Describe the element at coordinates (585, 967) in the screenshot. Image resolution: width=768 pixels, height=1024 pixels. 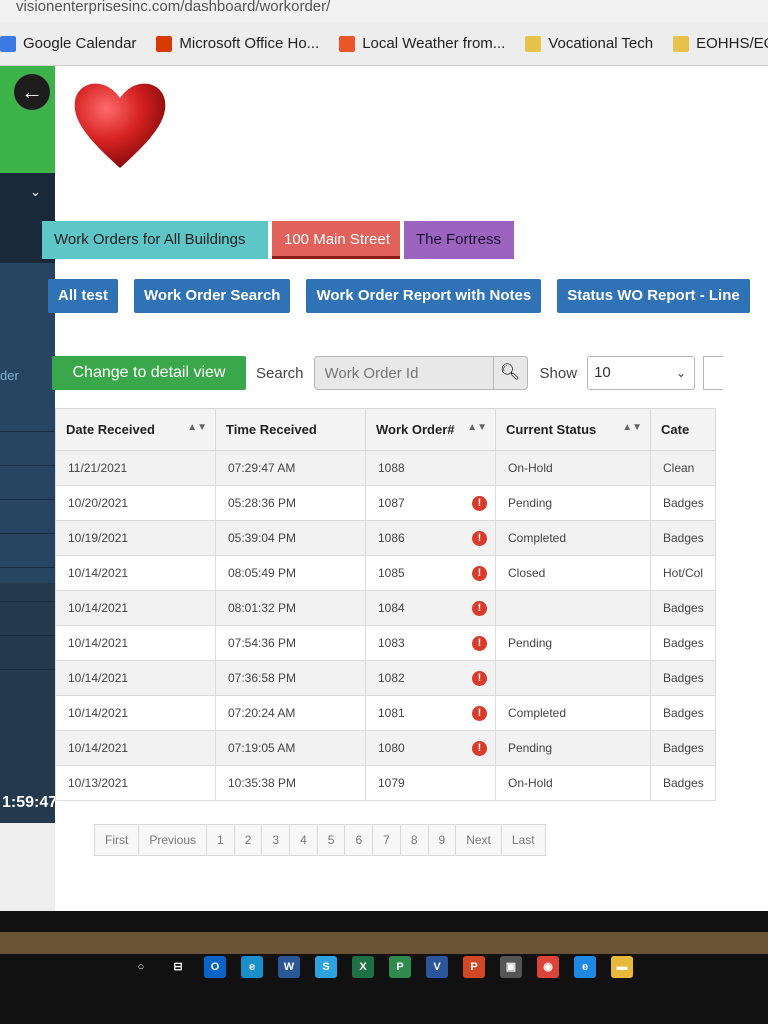
I see `ie-icon: e` at that location.